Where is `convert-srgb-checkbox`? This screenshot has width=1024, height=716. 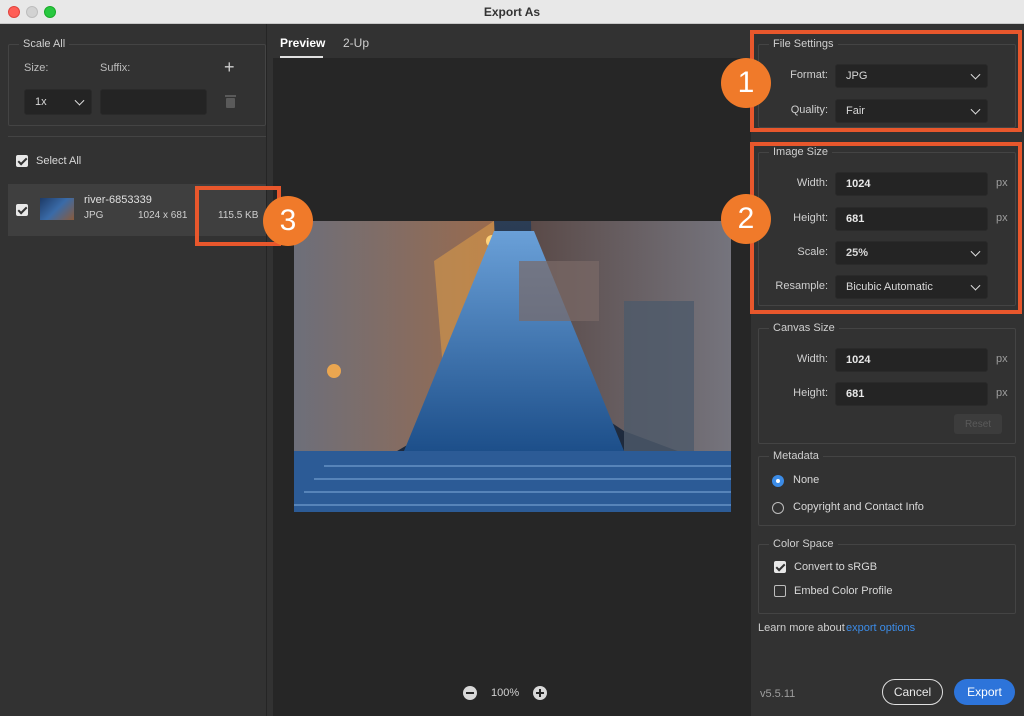
convert-srgb-checkbox is located at coordinates (780, 567).